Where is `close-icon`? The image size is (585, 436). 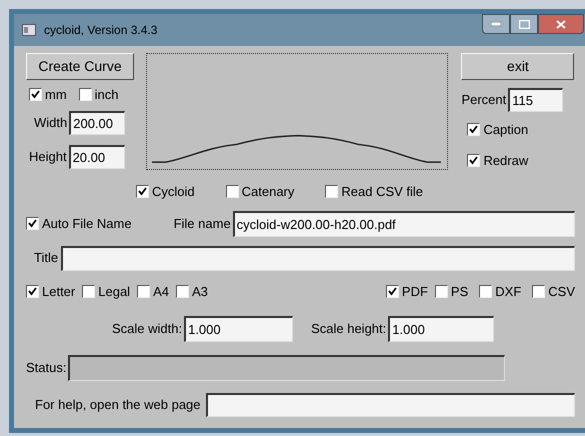 close-icon is located at coordinates (561, 24).